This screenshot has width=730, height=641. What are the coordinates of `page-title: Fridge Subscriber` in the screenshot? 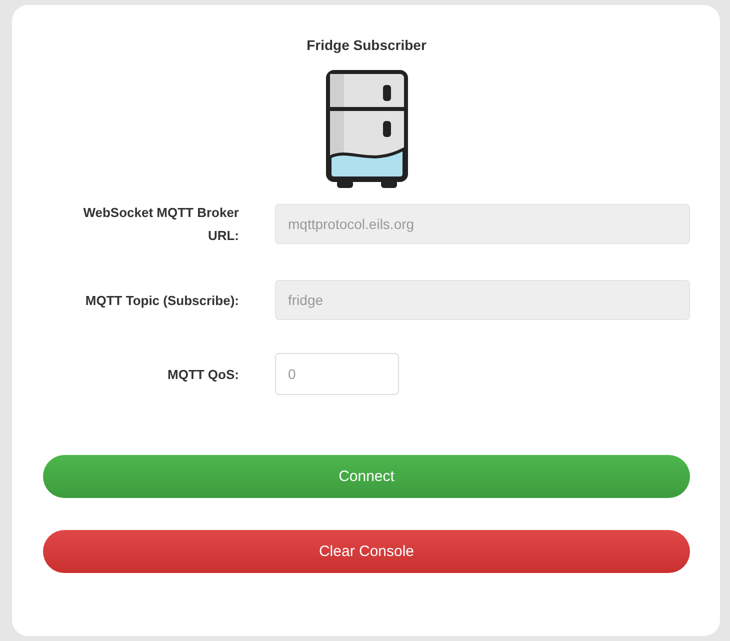 It's located at (366, 45).